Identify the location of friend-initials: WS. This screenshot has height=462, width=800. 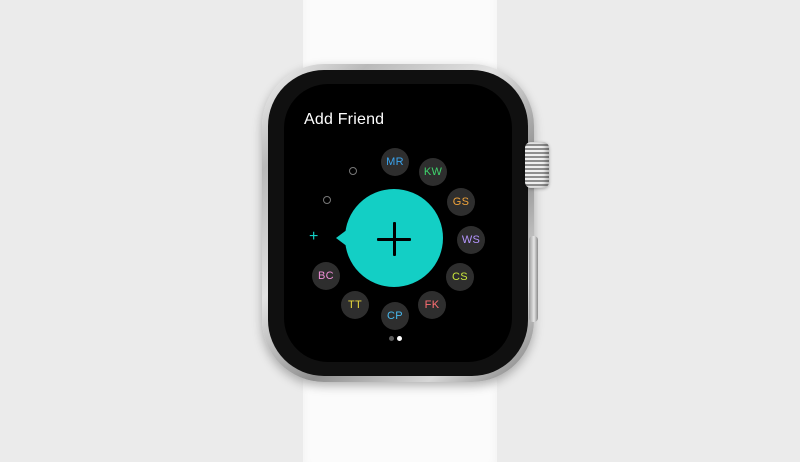
(471, 240).